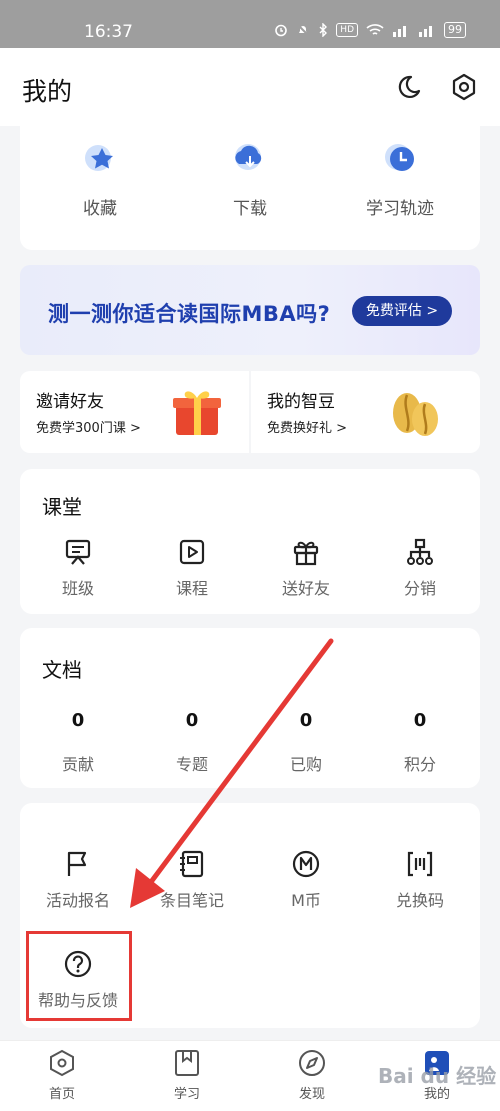 The width and height of the screenshot is (500, 1111). Describe the element at coordinates (306, 742) in the screenshot. I see `stat-purchased: 0 已购` at that location.